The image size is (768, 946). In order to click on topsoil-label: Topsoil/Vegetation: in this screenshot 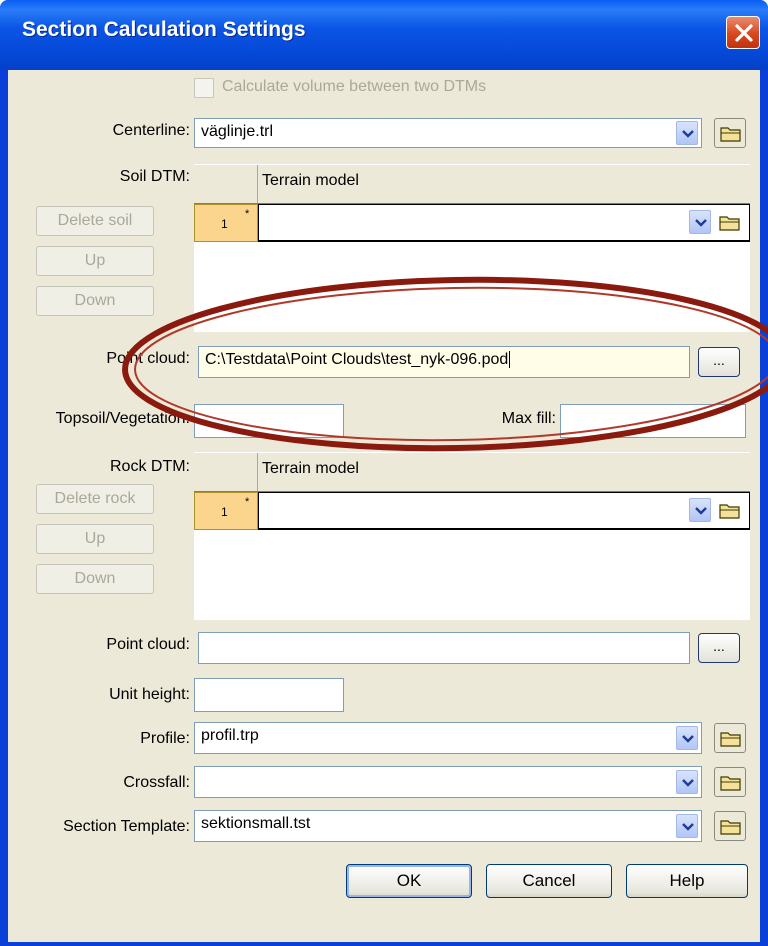, I will do `click(122, 418)`.